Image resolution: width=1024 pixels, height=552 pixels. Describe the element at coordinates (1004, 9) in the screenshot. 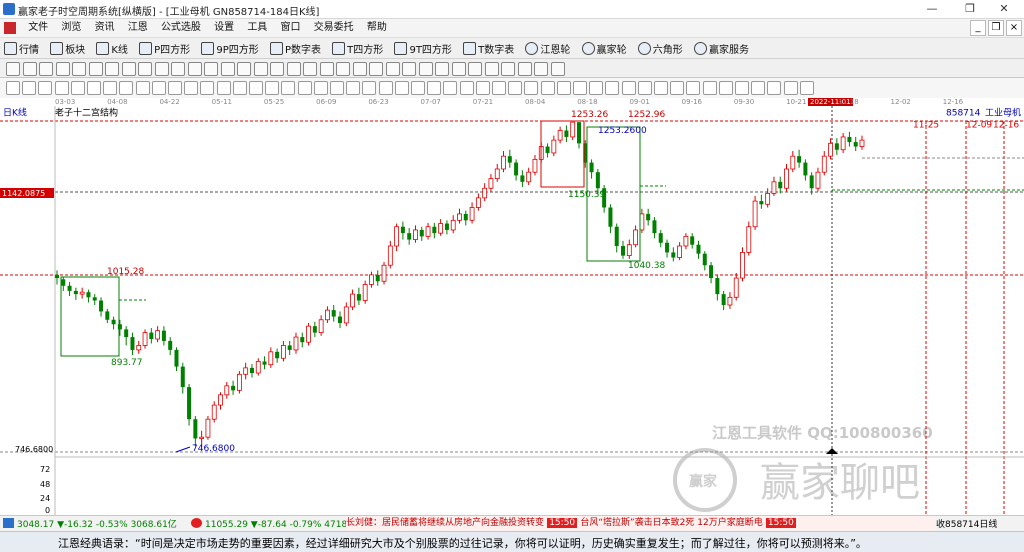

I see `close-button: ✕` at that location.